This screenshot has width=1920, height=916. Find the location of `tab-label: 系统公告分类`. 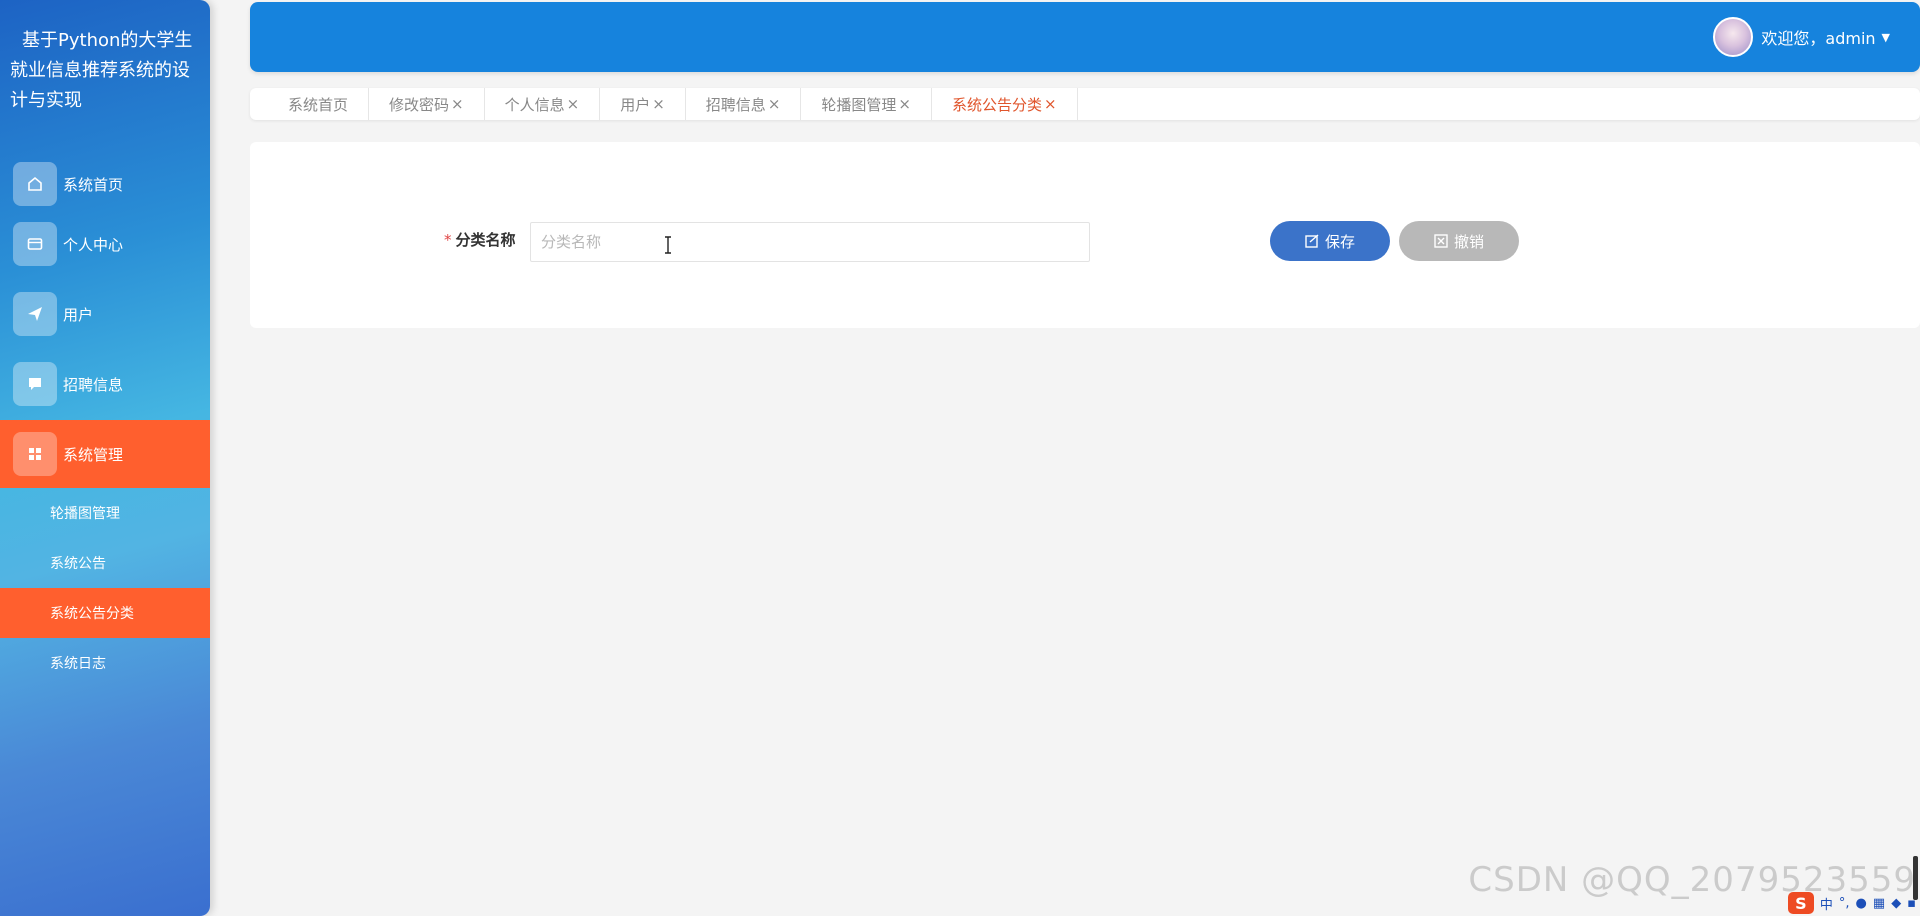

tab-label: 系统公告分类 is located at coordinates (996, 104).